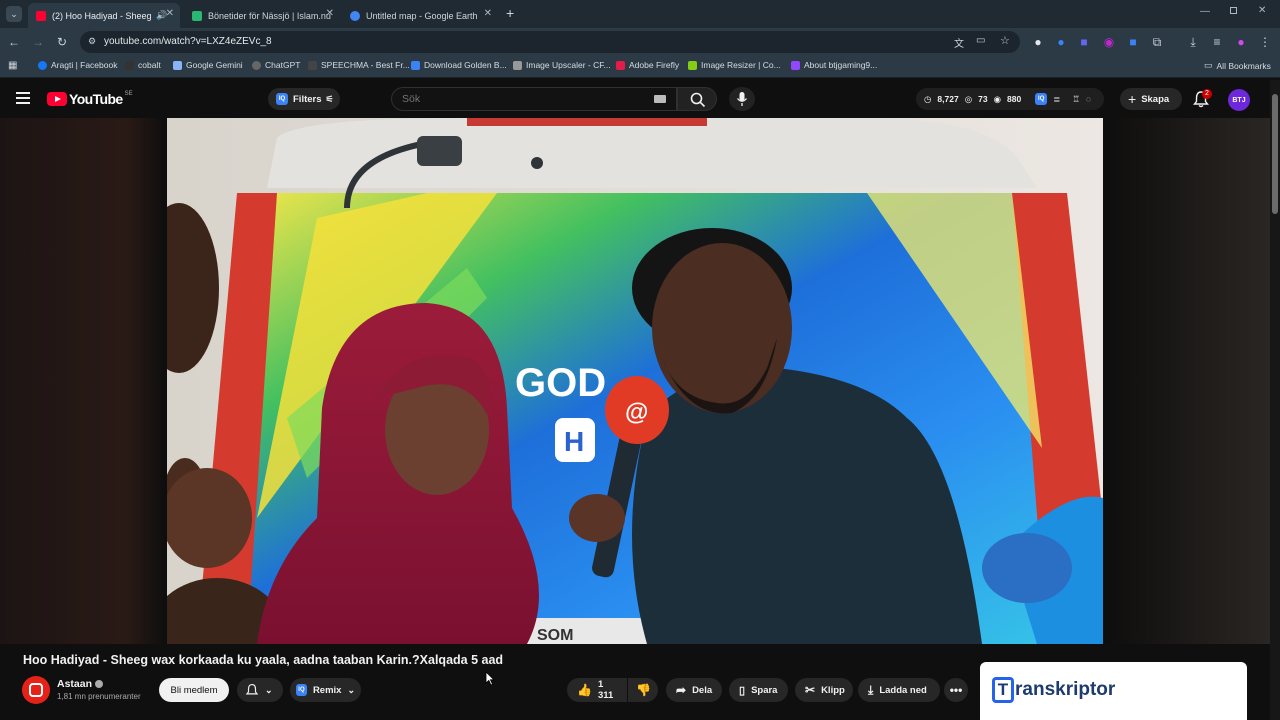  I want to click on bookmark-label: Google Gemini, so click(214, 65).